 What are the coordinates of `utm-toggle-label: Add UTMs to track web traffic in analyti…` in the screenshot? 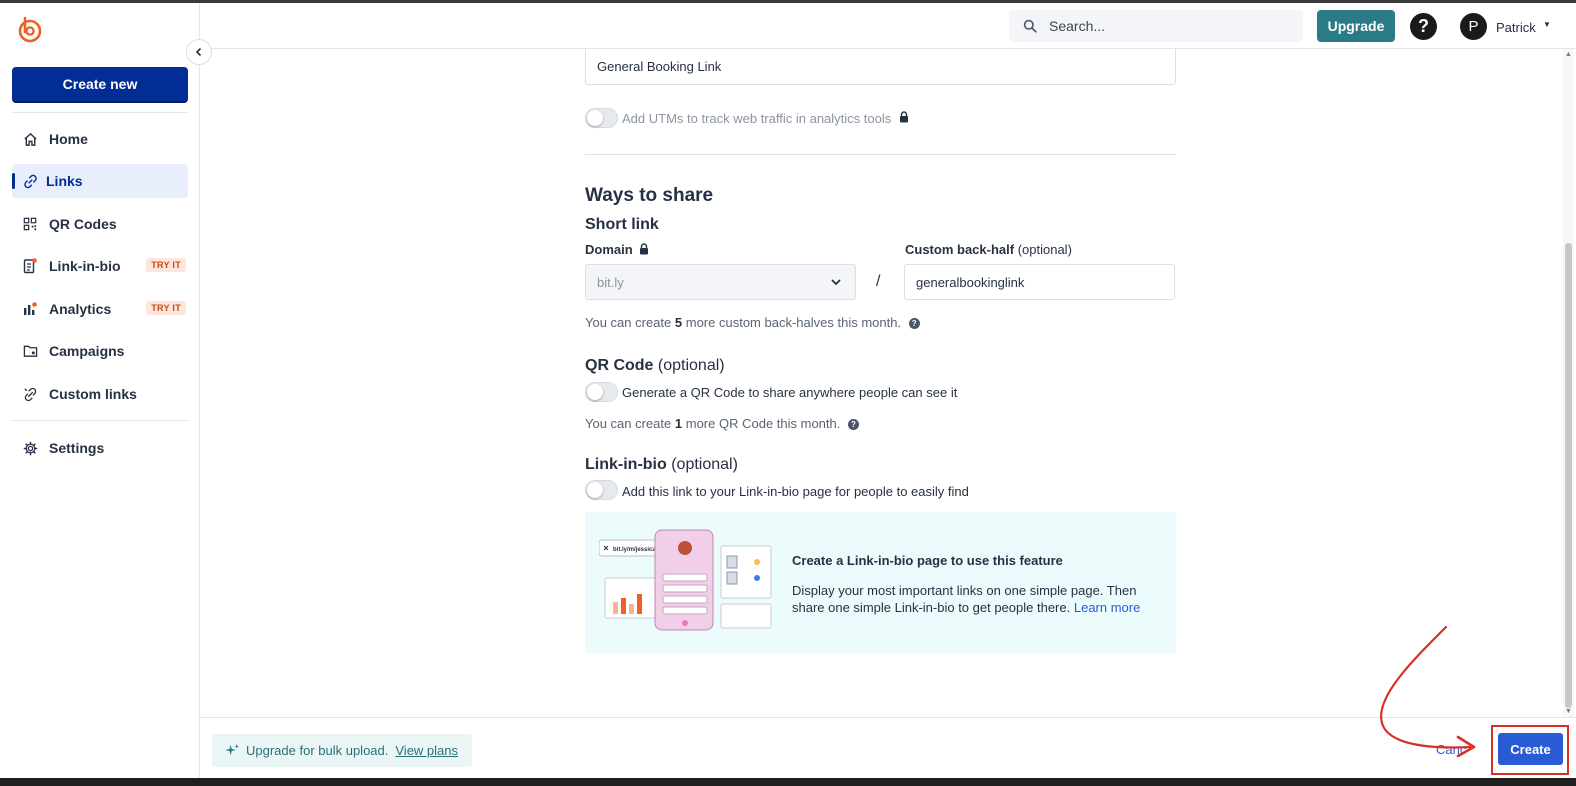 It's located at (757, 118).